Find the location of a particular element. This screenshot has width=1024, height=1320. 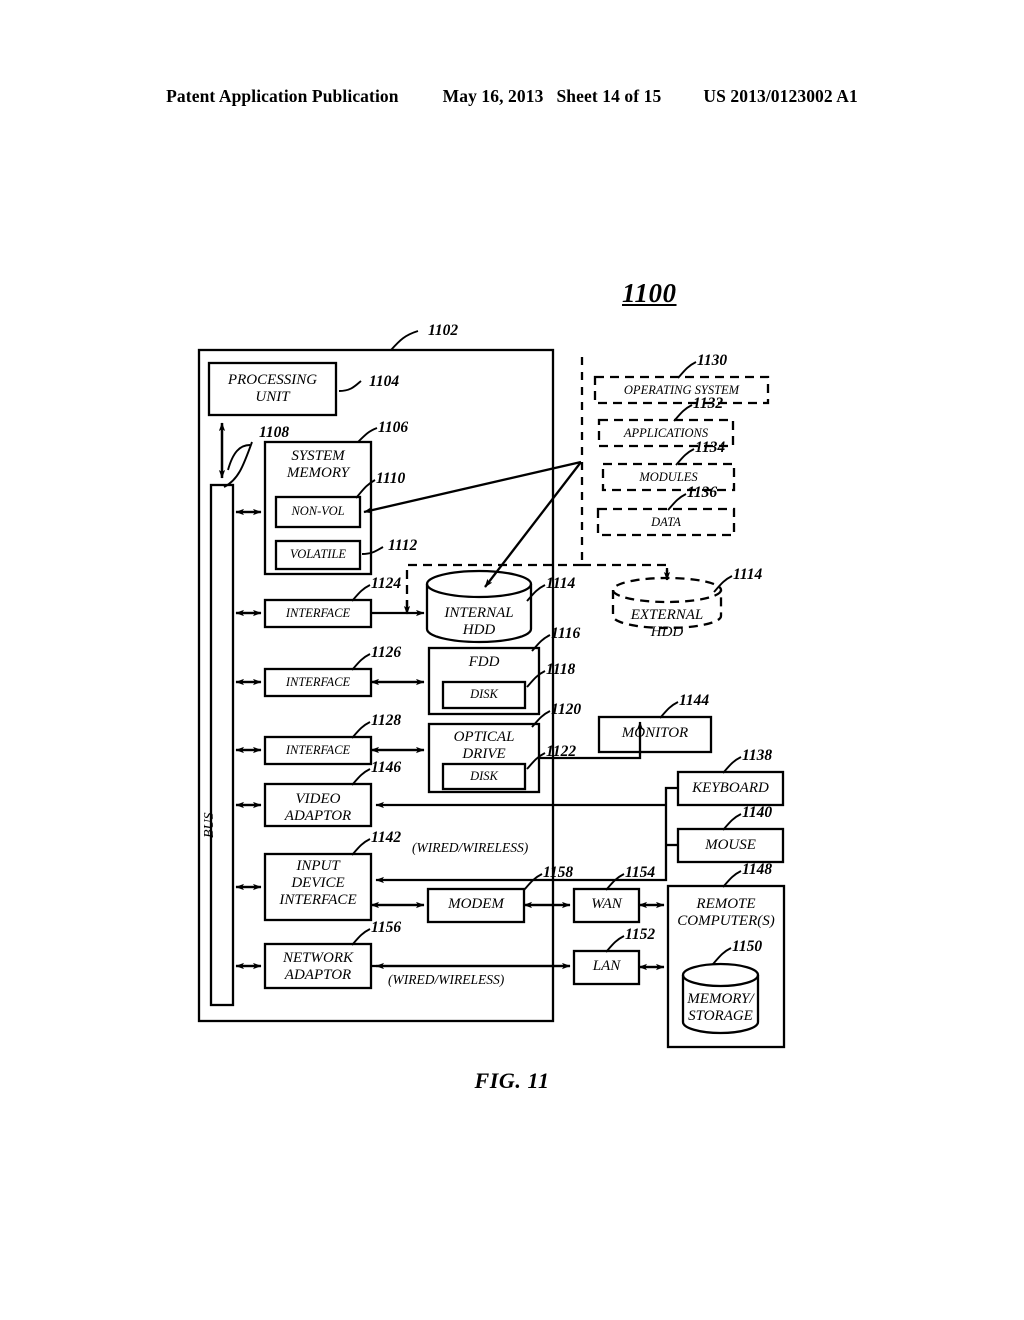

ref-1134: 1134 is located at coordinates (710, 447).